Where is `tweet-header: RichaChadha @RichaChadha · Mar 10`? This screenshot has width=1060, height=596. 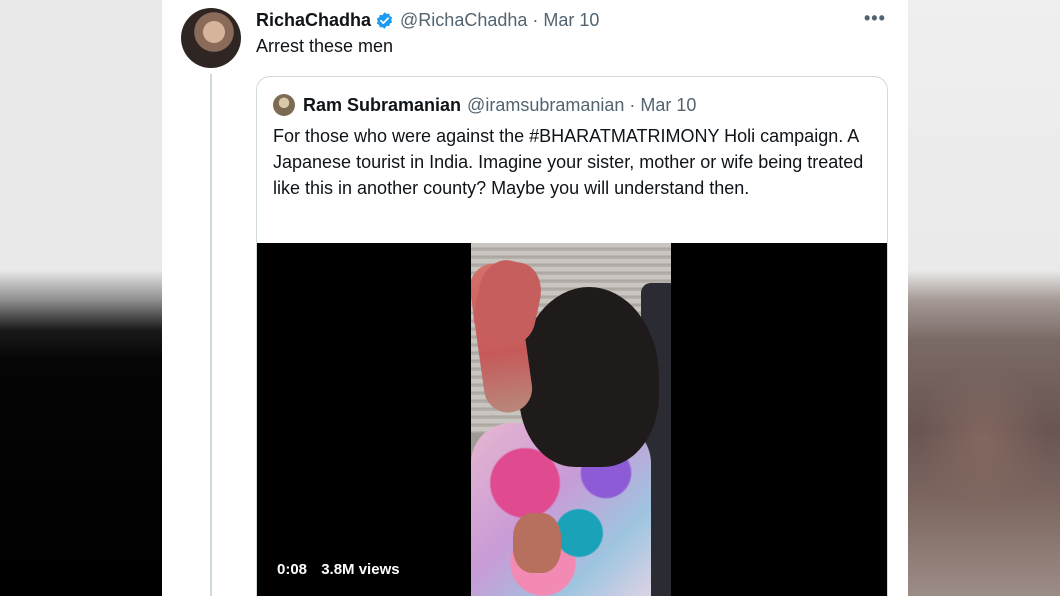
tweet-header: RichaChadha @RichaChadha · Mar 10 is located at coordinates (427, 20).